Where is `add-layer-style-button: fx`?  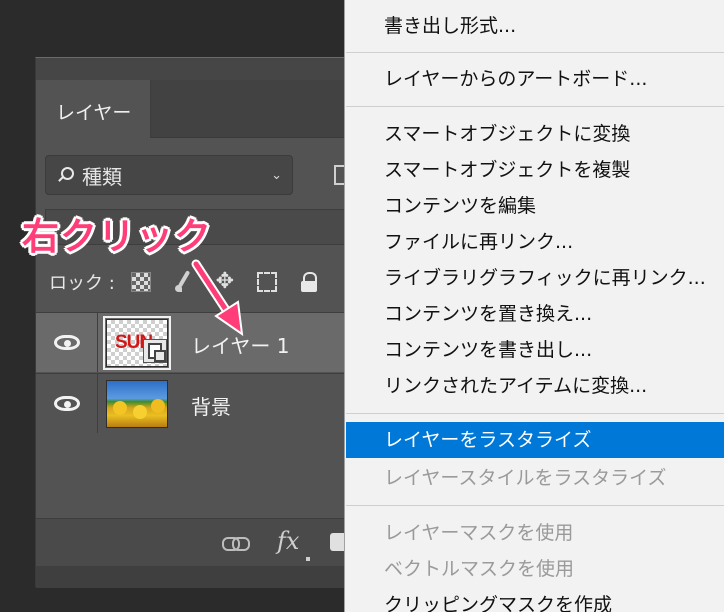
add-layer-style-button: fx is located at coordinates (288, 541).